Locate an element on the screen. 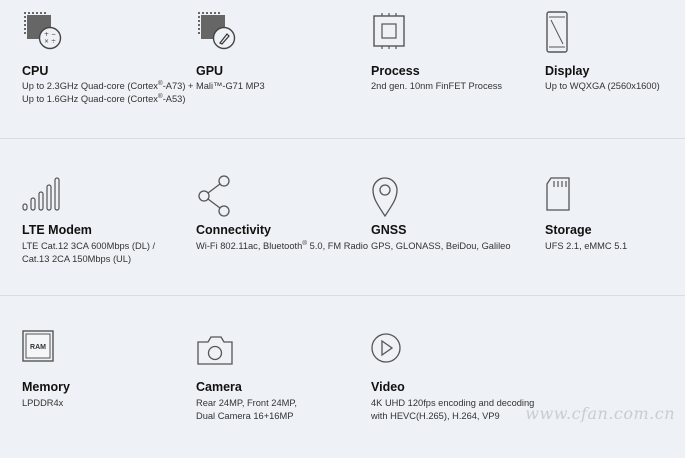 The image size is (685, 458). gpu-chip-icon is located at coordinates (216, 32).